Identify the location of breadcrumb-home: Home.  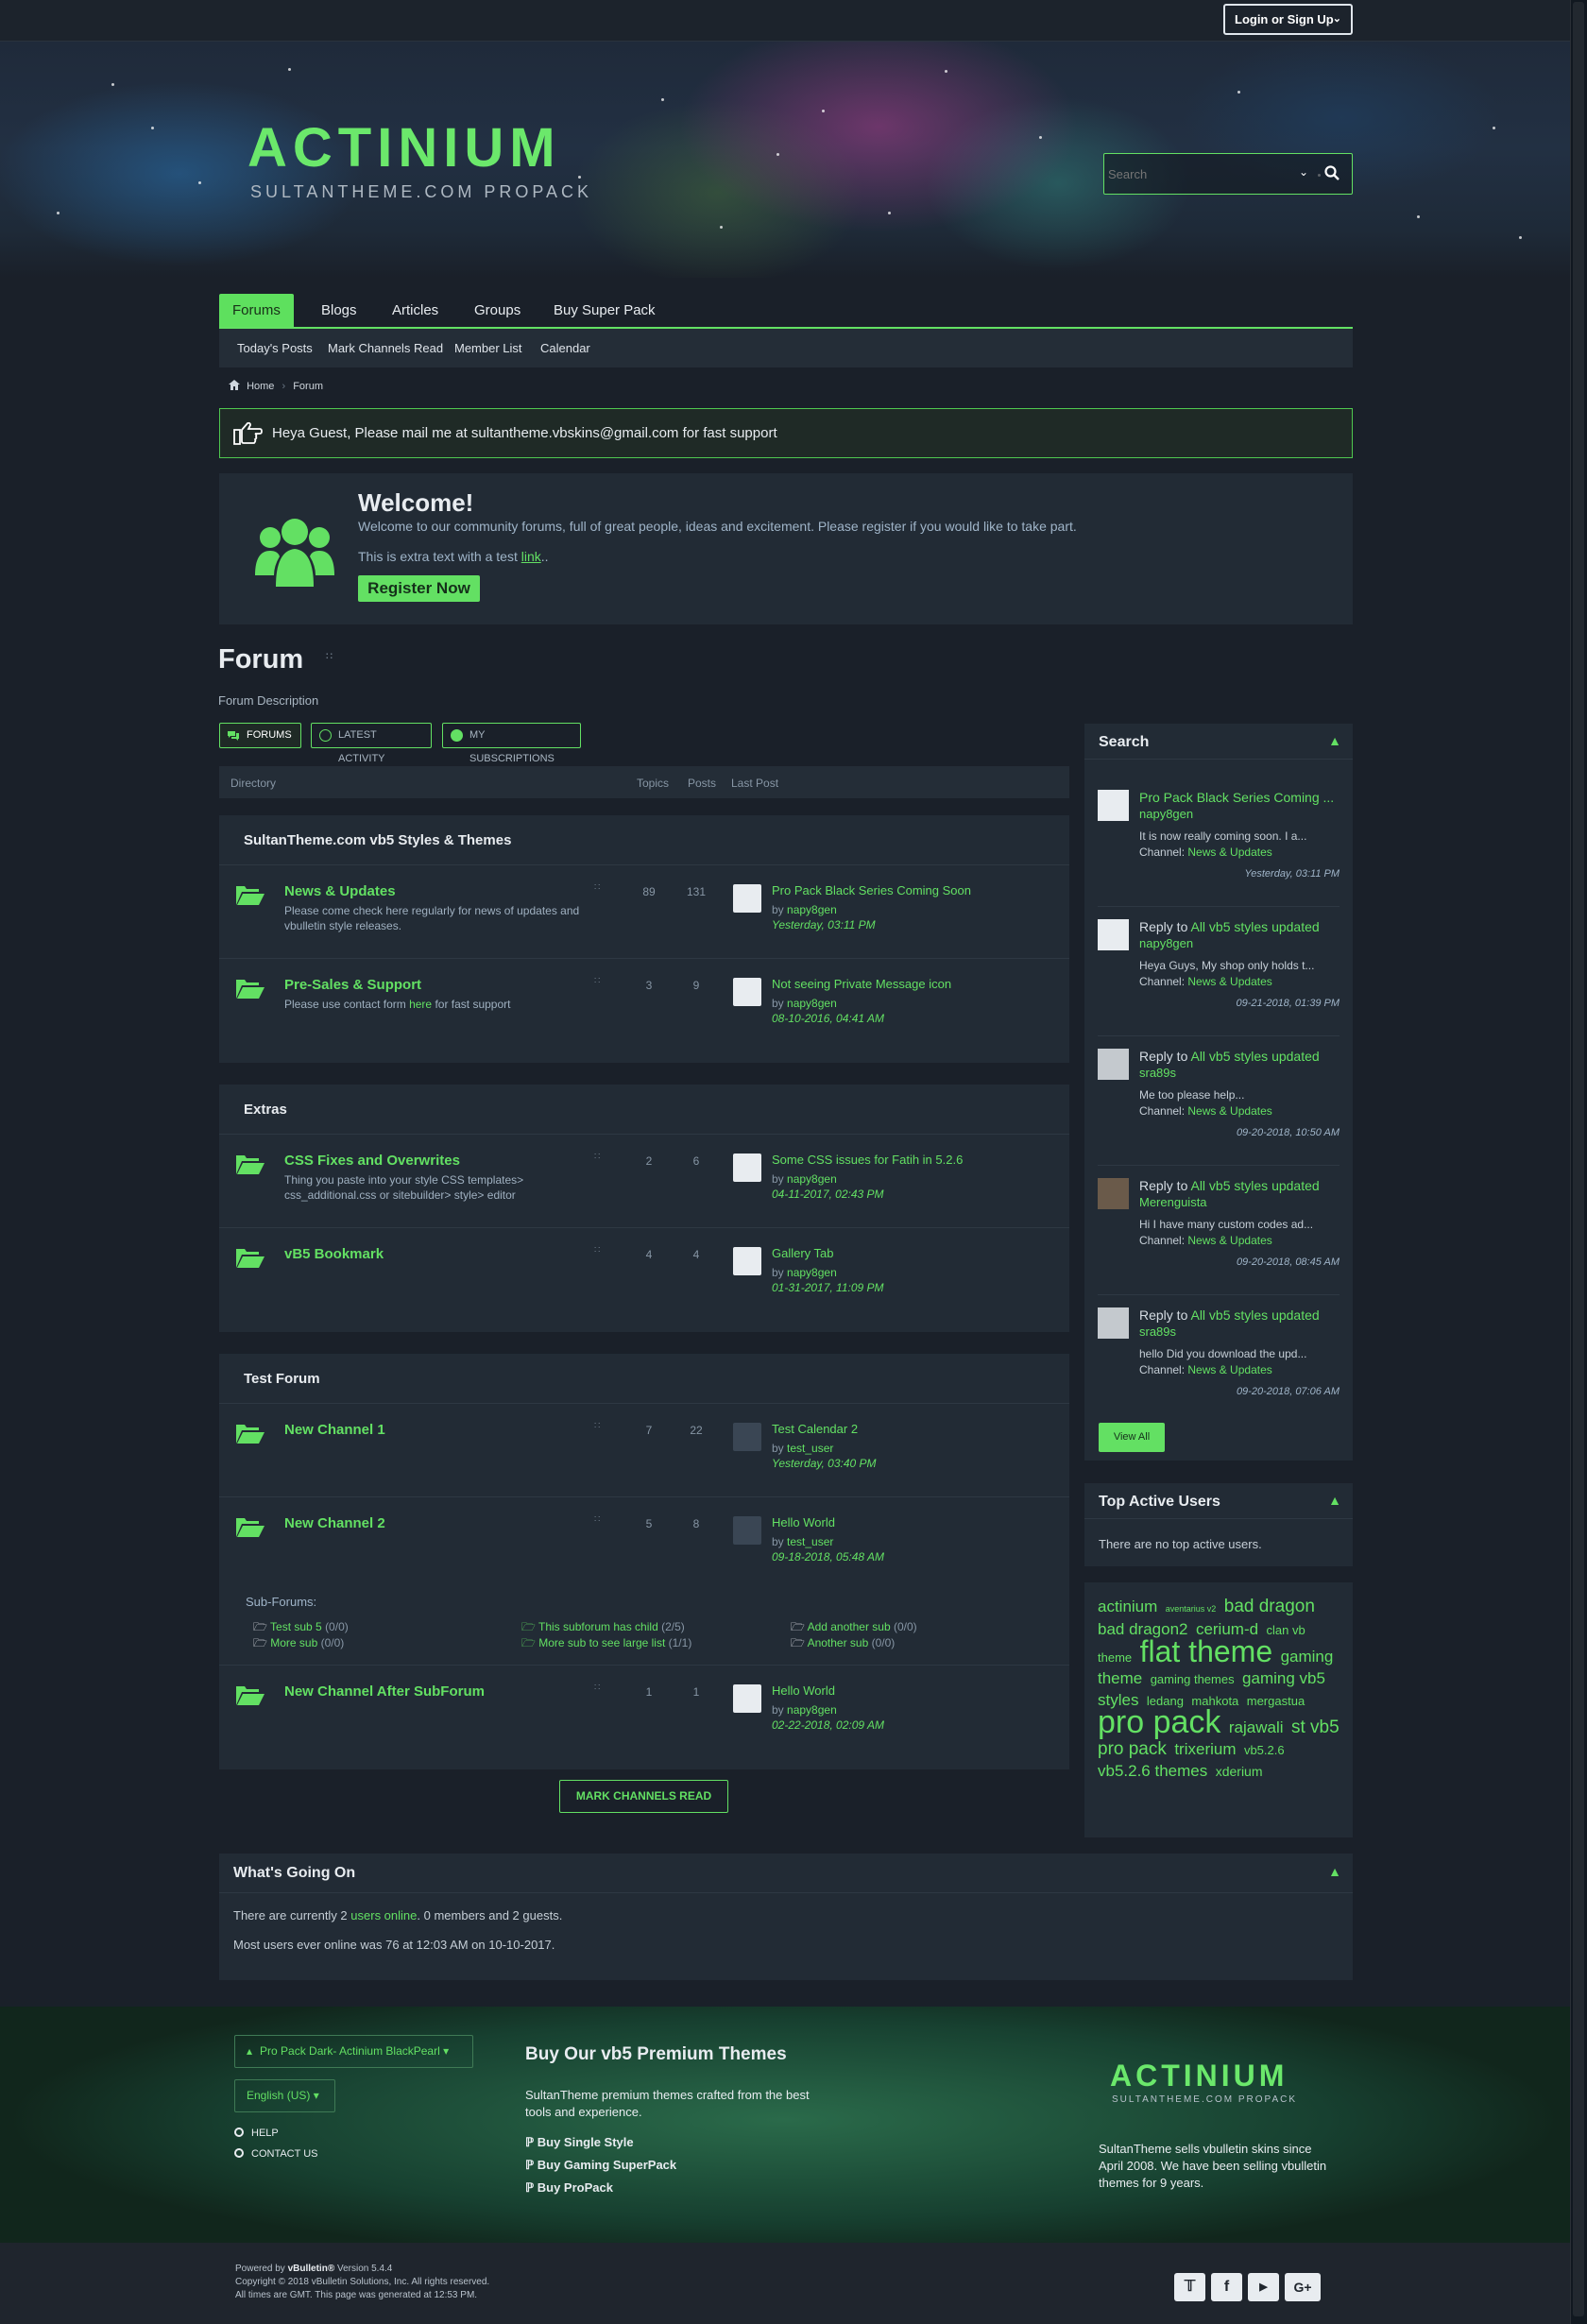
(260, 386).